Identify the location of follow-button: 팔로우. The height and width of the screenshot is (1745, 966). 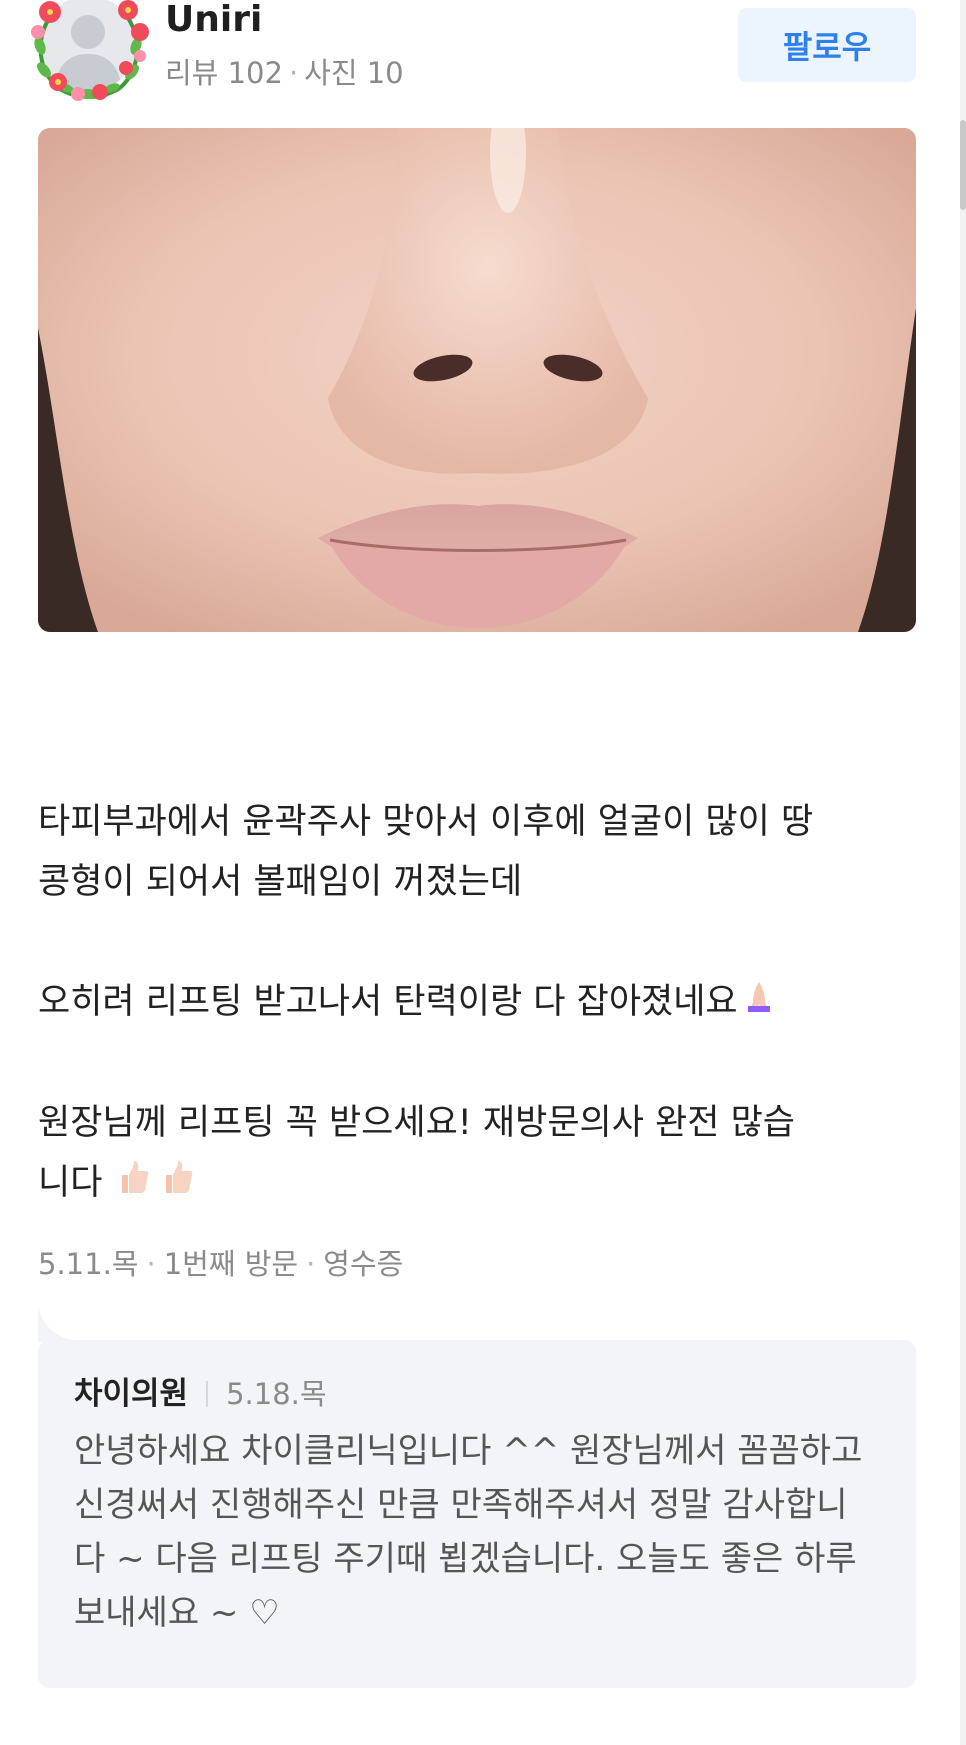
(827, 45).